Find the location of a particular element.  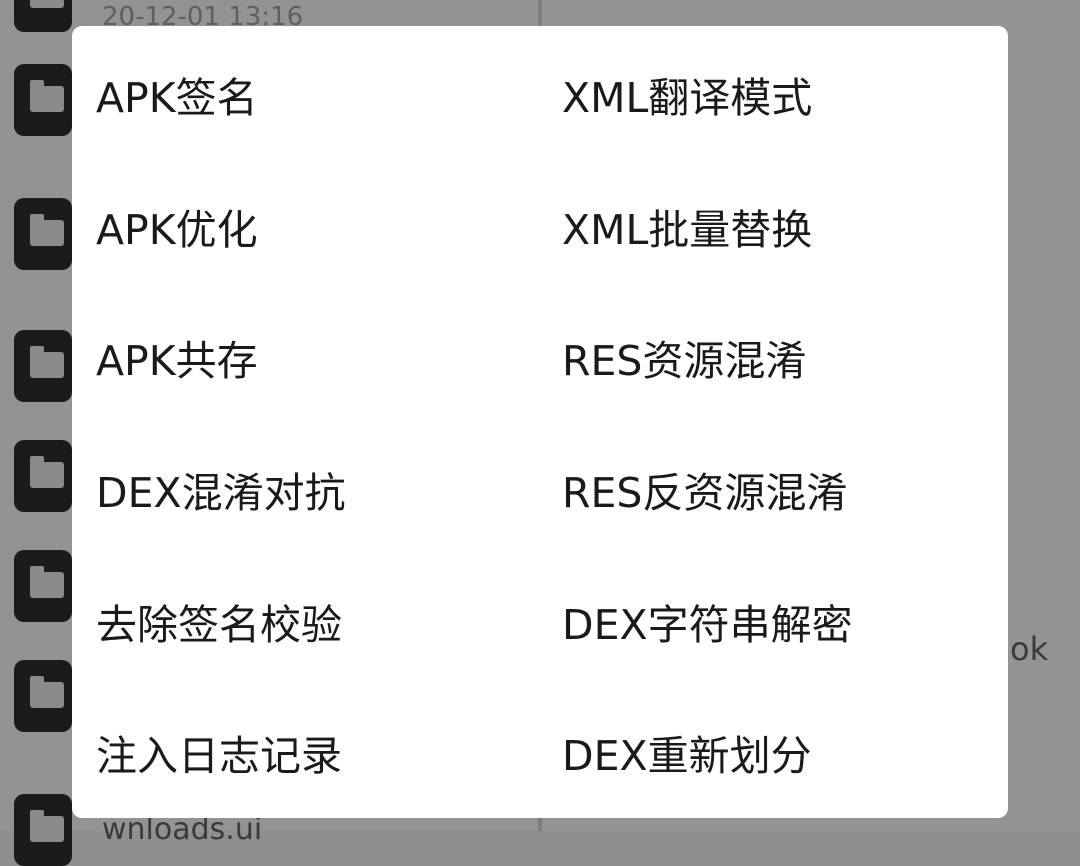

menu-item-inject-logging: 注入日志记录 is located at coordinates (318, 752).